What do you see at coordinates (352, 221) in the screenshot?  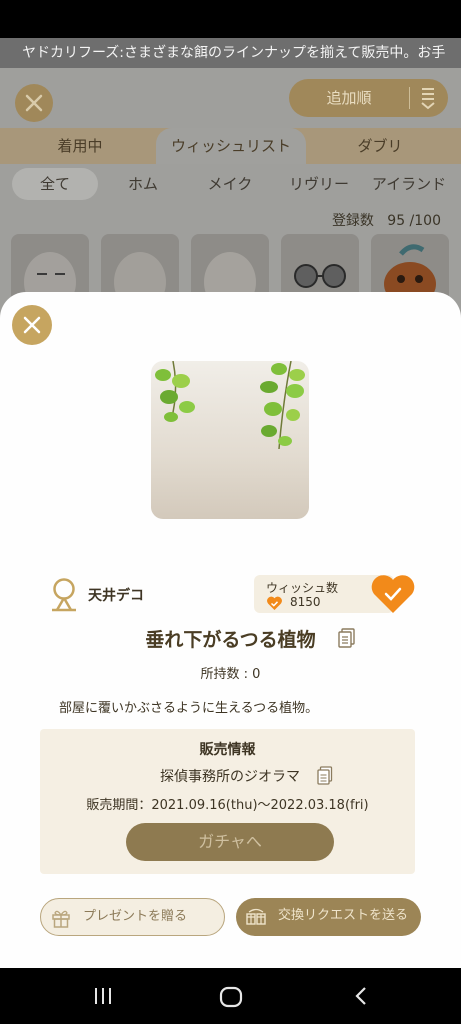 I see `registered-label: 登録数` at bounding box center [352, 221].